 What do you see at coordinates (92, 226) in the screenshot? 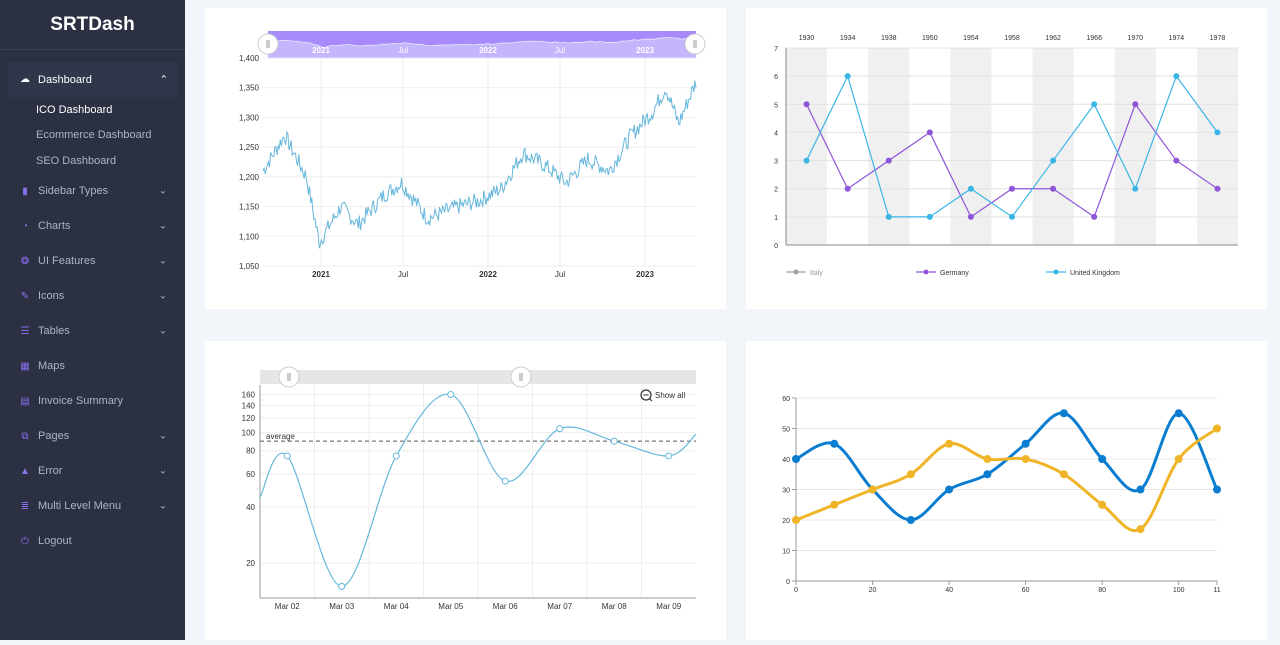
I see `menu-charts: ◔ Charts ⌄` at bounding box center [92, 226].